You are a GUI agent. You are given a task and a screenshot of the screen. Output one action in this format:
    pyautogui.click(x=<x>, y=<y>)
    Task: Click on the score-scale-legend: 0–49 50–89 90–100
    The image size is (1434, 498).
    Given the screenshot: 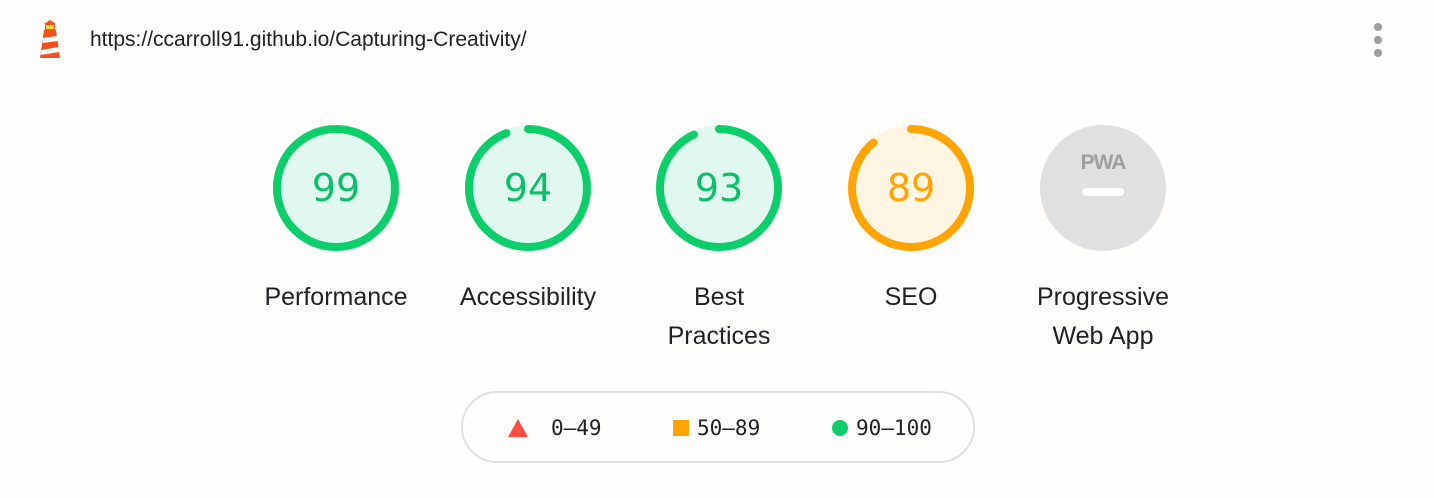 What is the action you would take?
    pyautogui.click(x=718, y=427)
    